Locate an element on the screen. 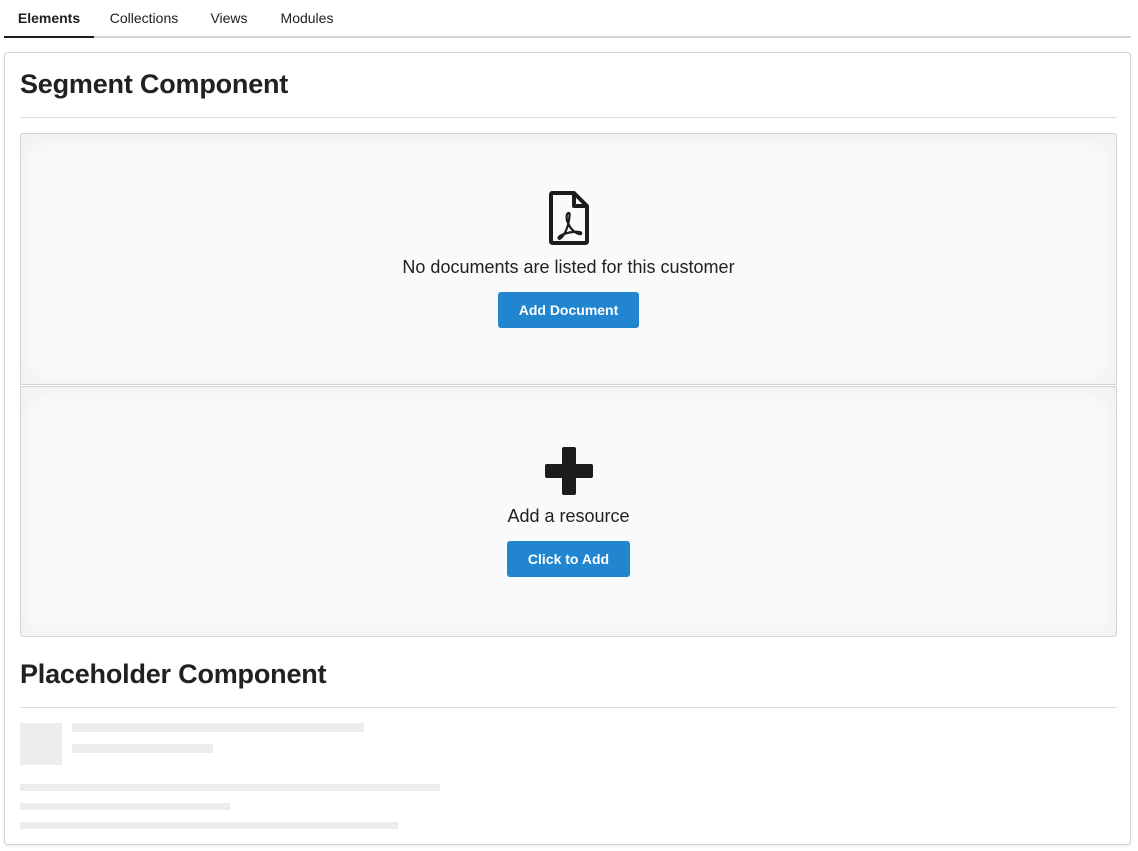 The height and width of the screenshot is (851, 1138). tab-elements: Elements is located at coordinates (49, 19).